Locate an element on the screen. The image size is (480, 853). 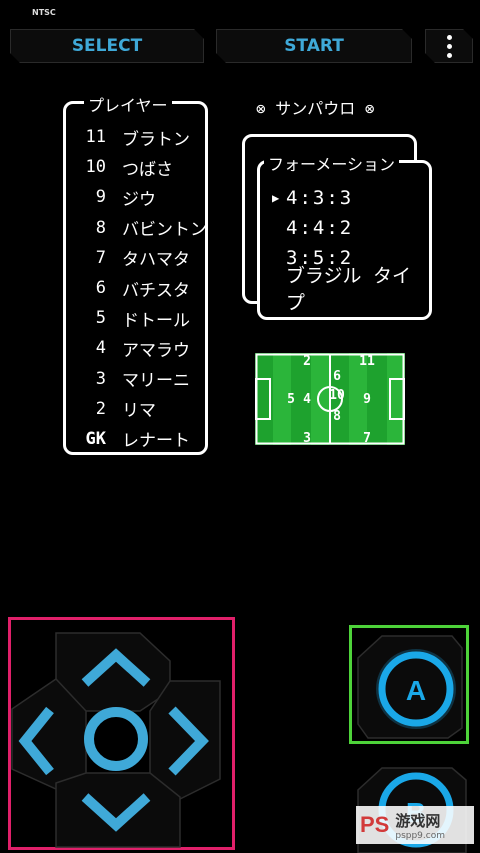
formation-label: 4:3:3 is located at coordinates (320, 198).